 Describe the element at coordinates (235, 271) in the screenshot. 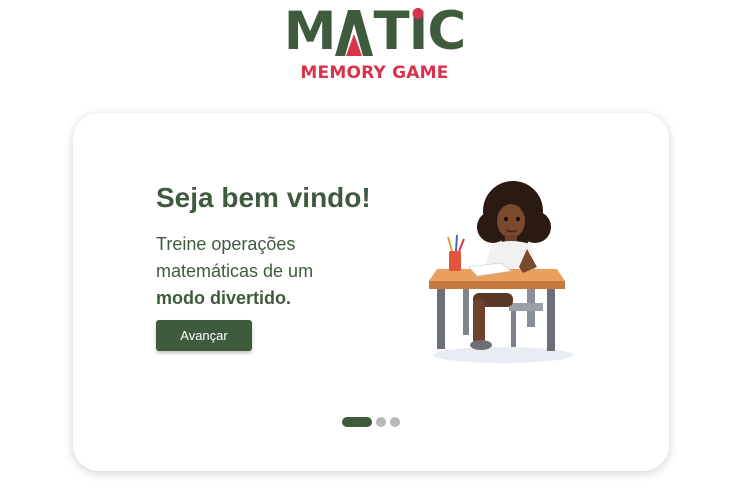

I see `description-line-2: matemáticas de um` at that location.